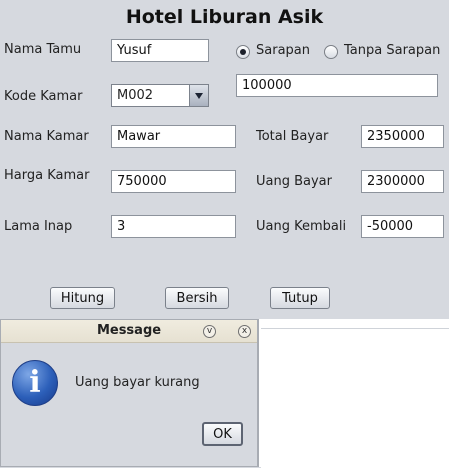 This screenshot has width=449, height=468. I want to click on info-icon: i, so click(35, 383).